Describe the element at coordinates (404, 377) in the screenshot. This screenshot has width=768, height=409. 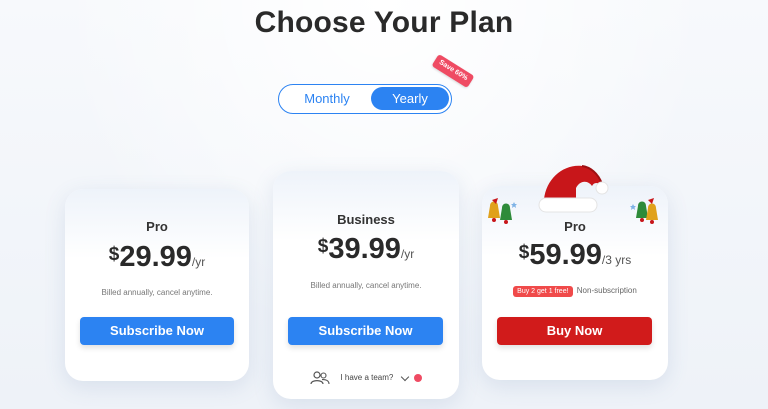
I see `chevron-down-icon` at that location.